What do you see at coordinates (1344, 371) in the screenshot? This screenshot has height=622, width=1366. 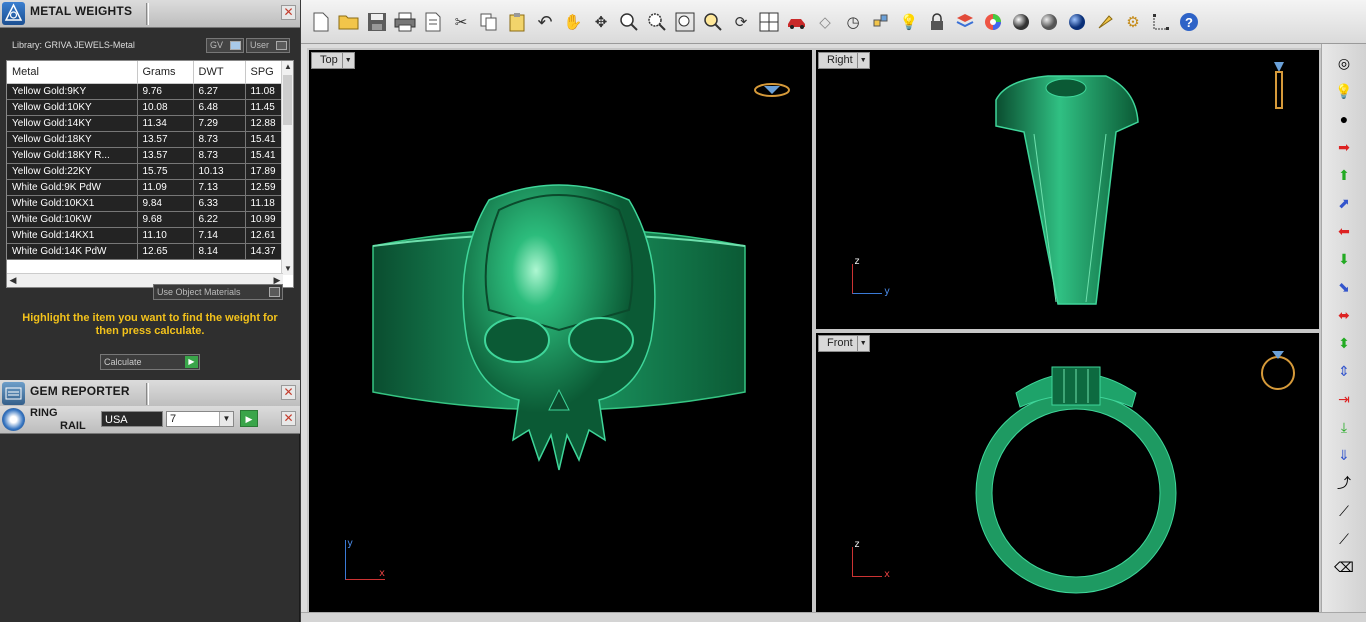 I see `scale-z-icon: ⇕` at bounding box center [1344, 371].